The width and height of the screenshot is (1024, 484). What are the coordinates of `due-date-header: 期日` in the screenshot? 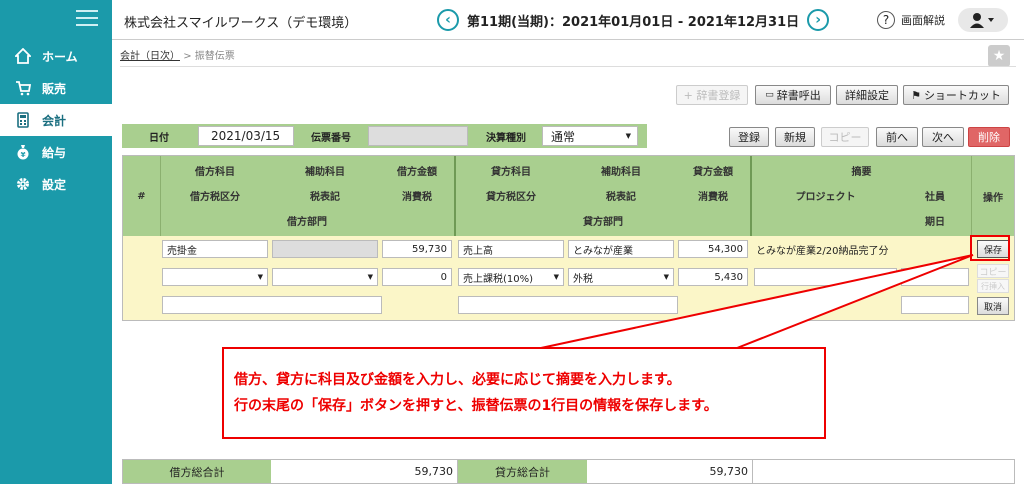 It's located at (935, 222).